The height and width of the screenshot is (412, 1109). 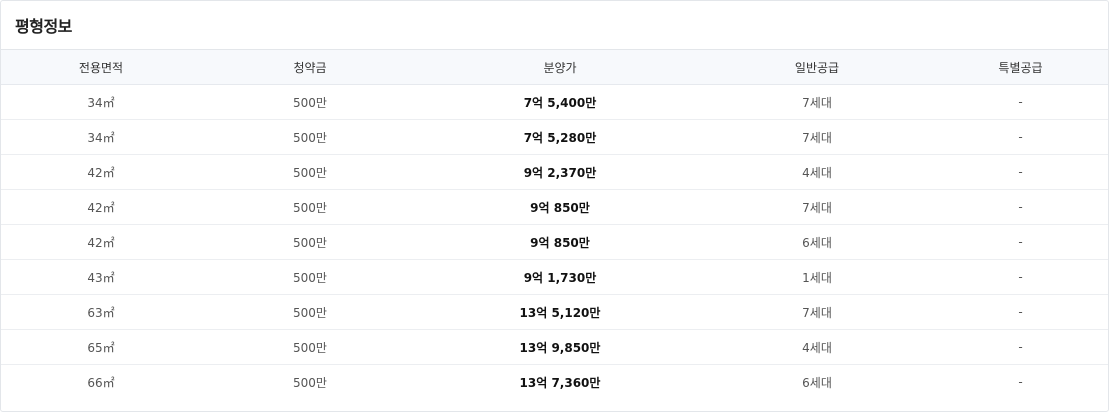 What do you see at coordinates (101, 277) in the screenshot?
I see `cell-exclusive-area: 43㎡` at bounding box center [101, 277].